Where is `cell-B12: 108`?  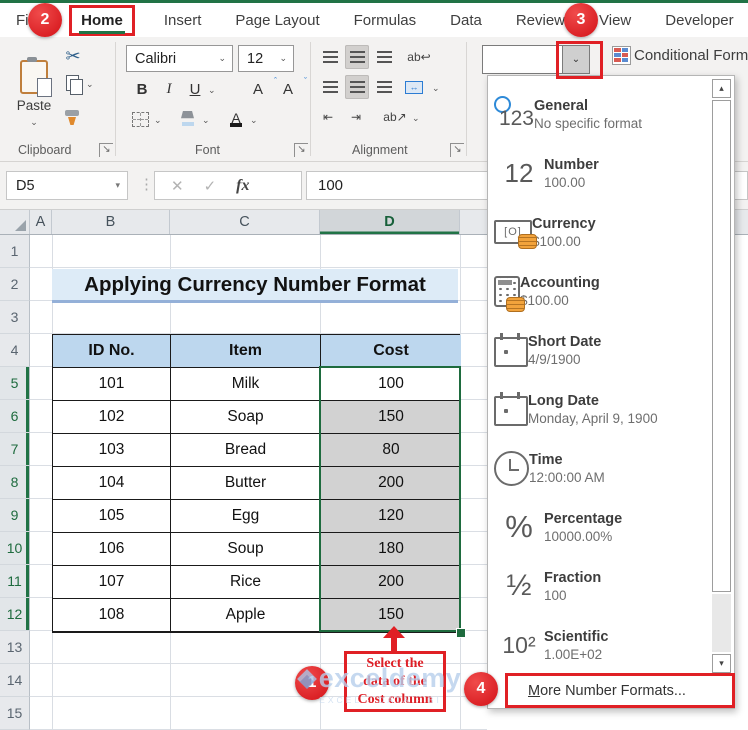
cell-B12: 108 is located at coordinates (112, 615).